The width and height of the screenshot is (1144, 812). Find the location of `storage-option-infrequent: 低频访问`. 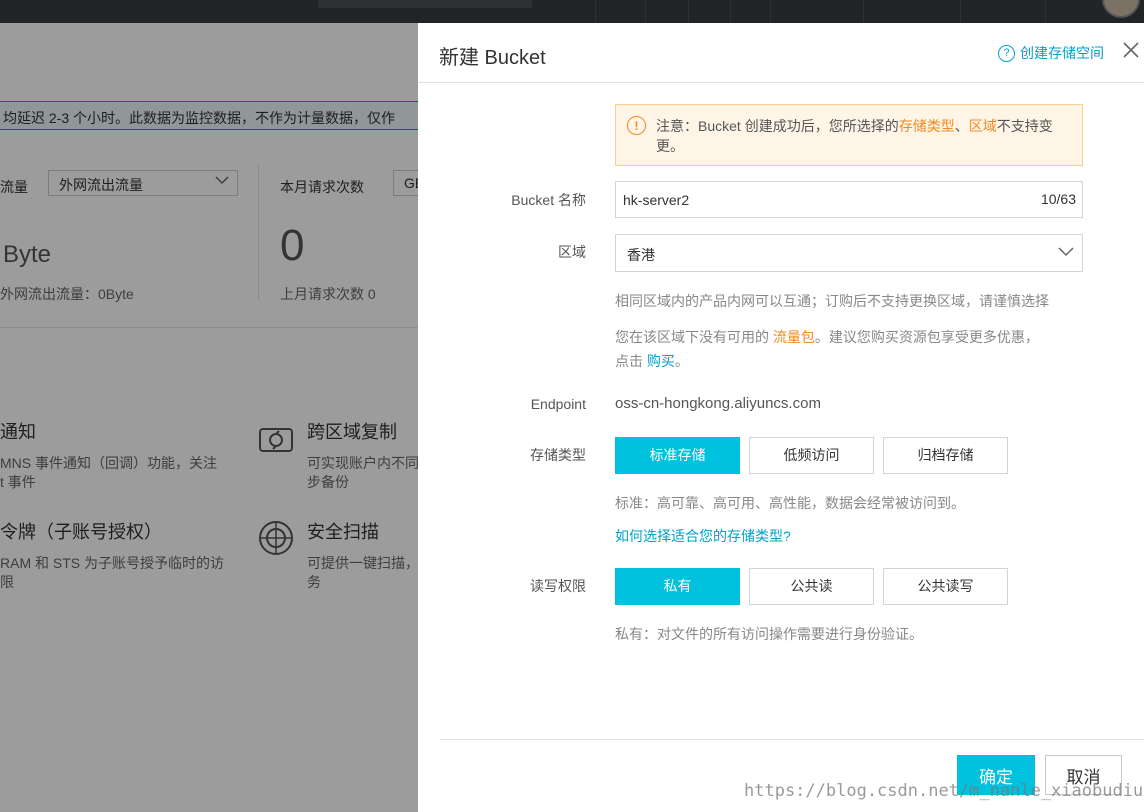

storage-option-infrequent: 低频访问 is located at coordinates (811, 455).